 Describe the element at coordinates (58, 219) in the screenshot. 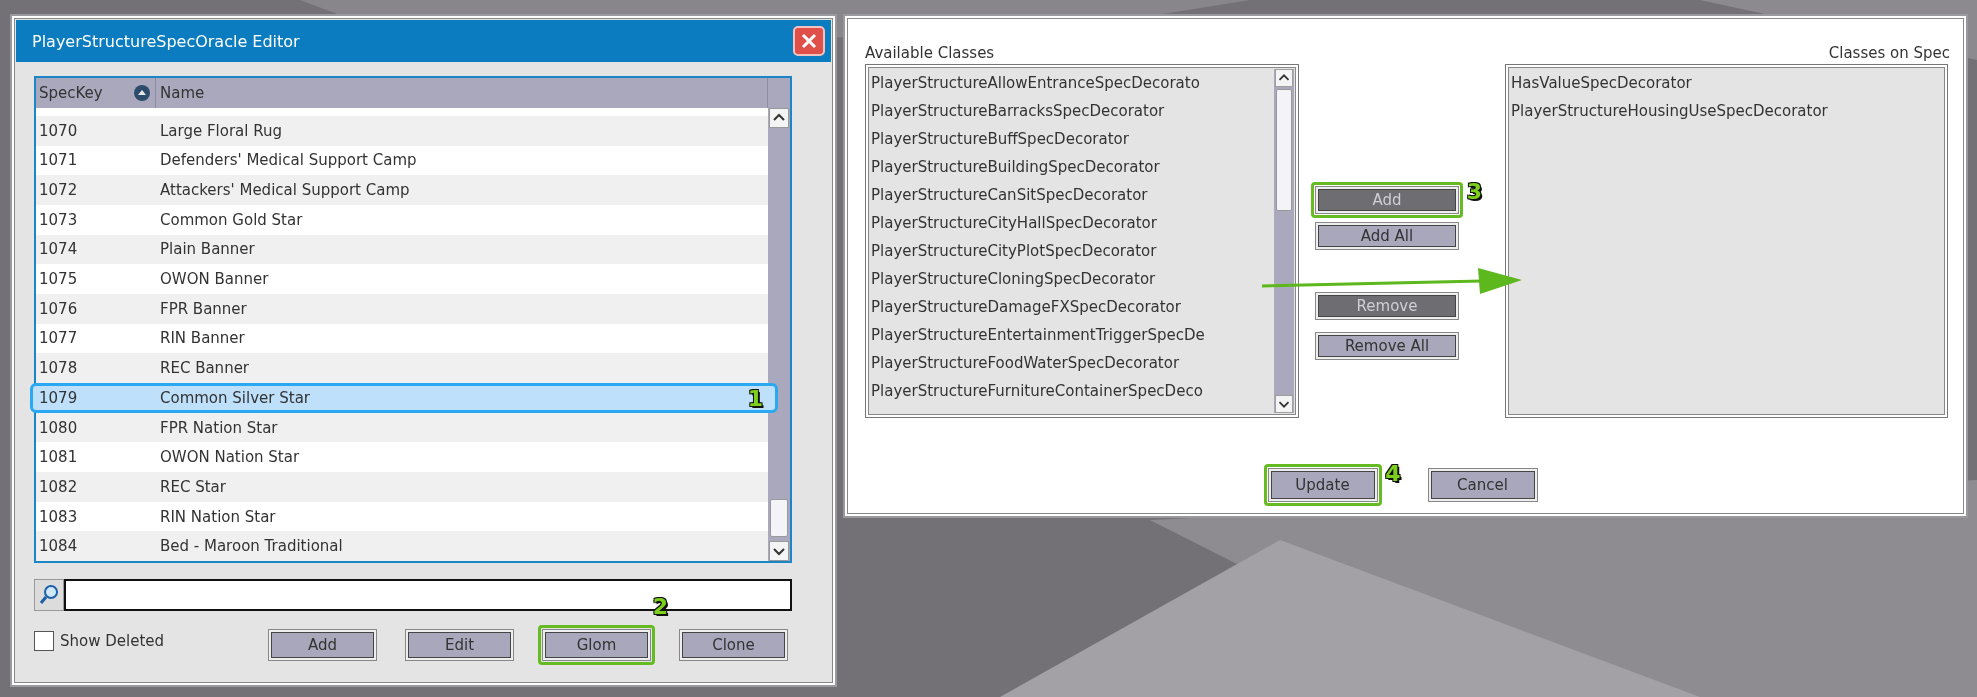

I see `spec-key-cell-text: 1073` at that location.